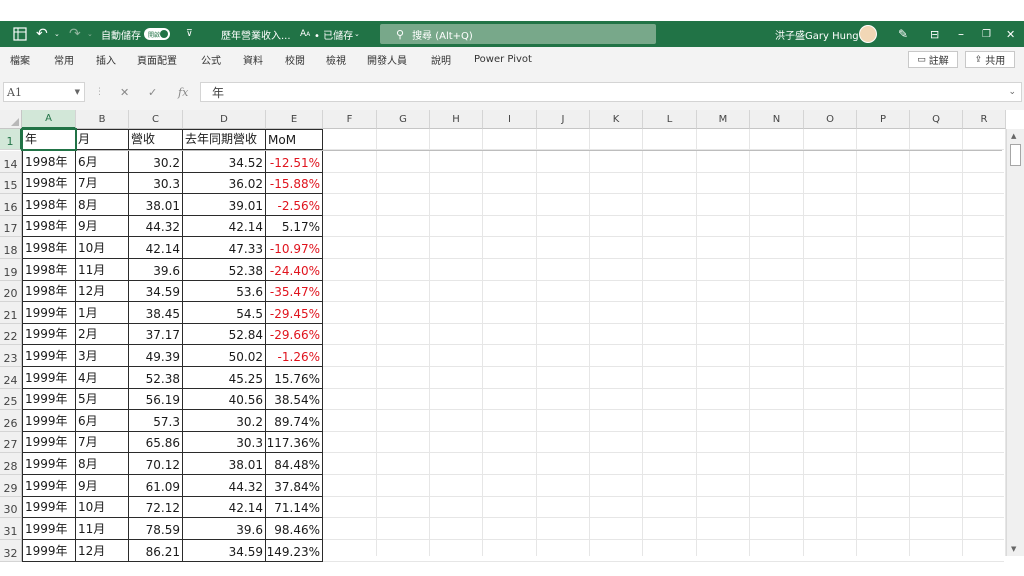  Describe the element at coordinates (102, 399) in the screenshot. I see `cell-b25: 5月` at that location.